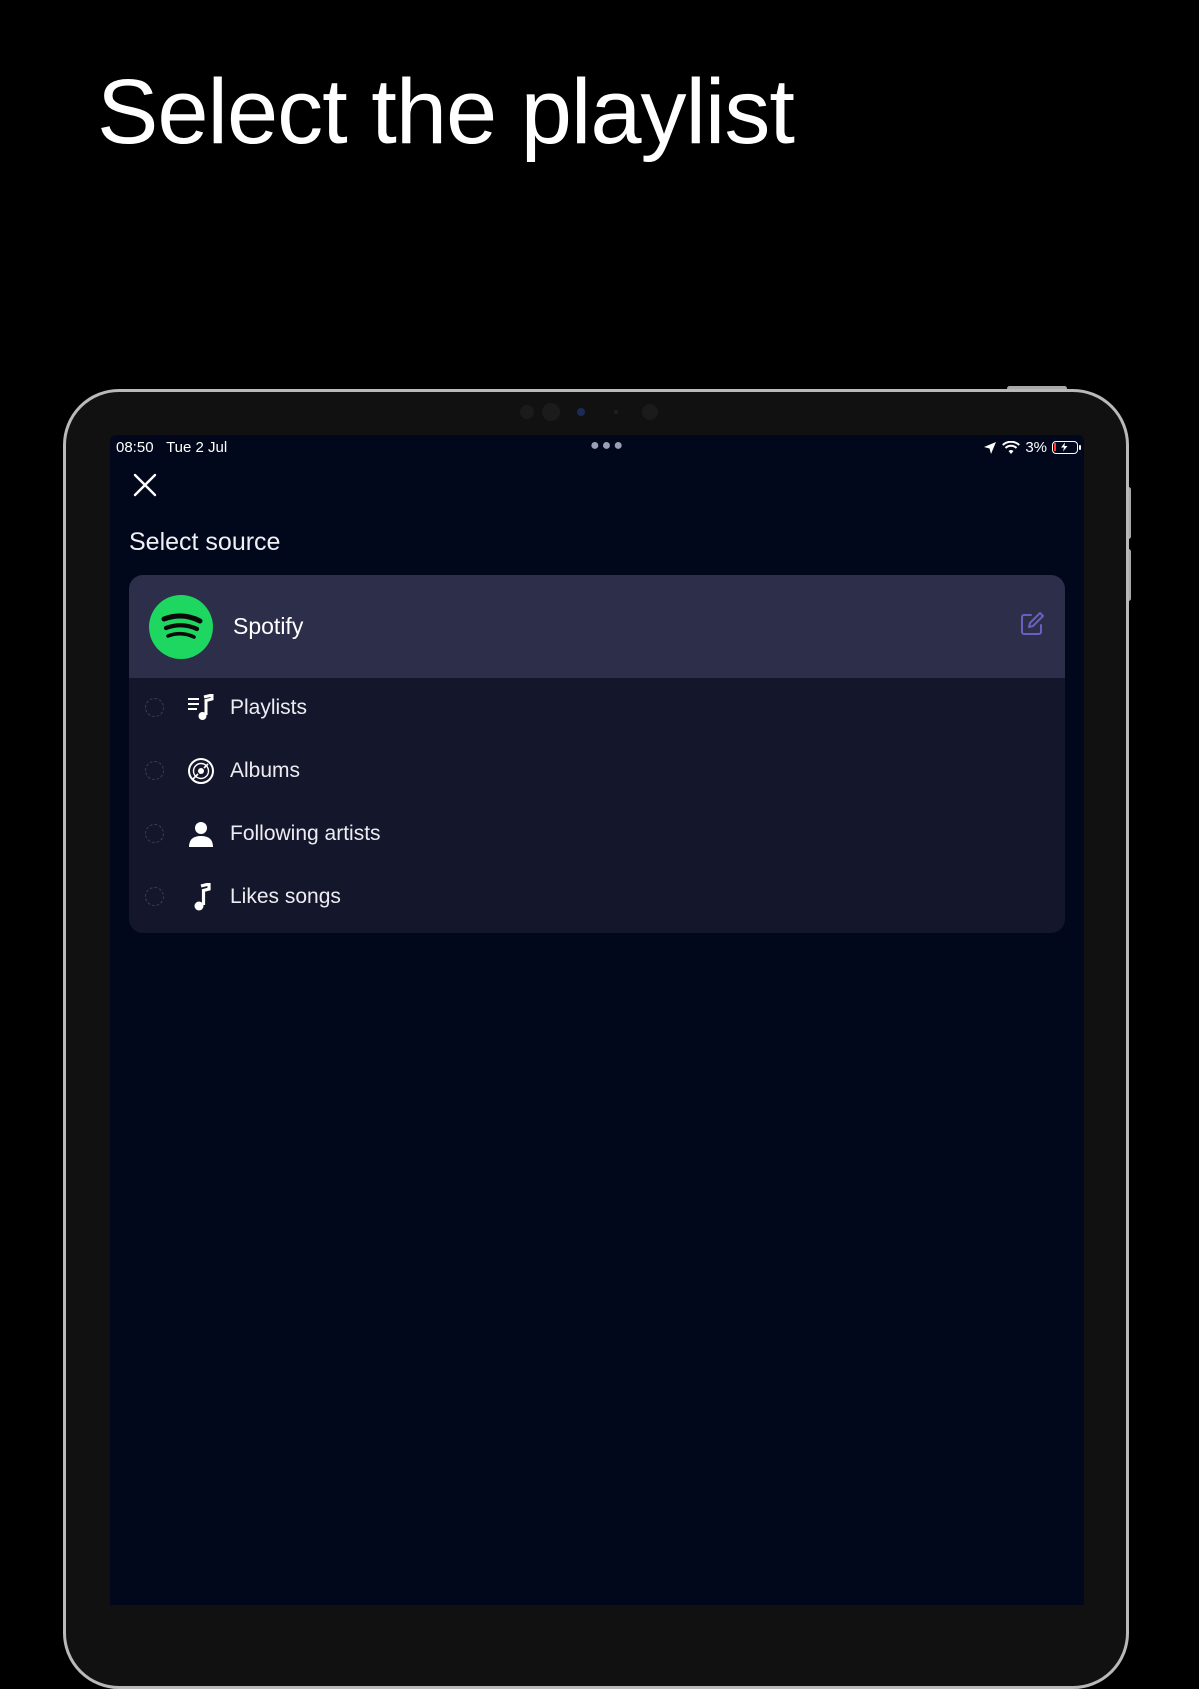  What do you see at coordinates (597, 898) in the screenshot?
I see `option-likes-songs: Likes songs` at bounding box center [597, 898].